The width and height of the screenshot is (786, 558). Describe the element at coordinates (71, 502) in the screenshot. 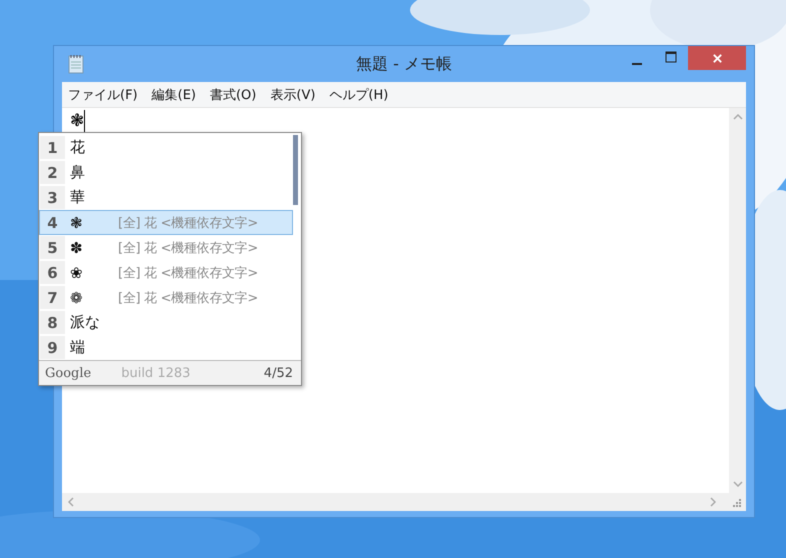

I see `scroll-left-icon` at that location.